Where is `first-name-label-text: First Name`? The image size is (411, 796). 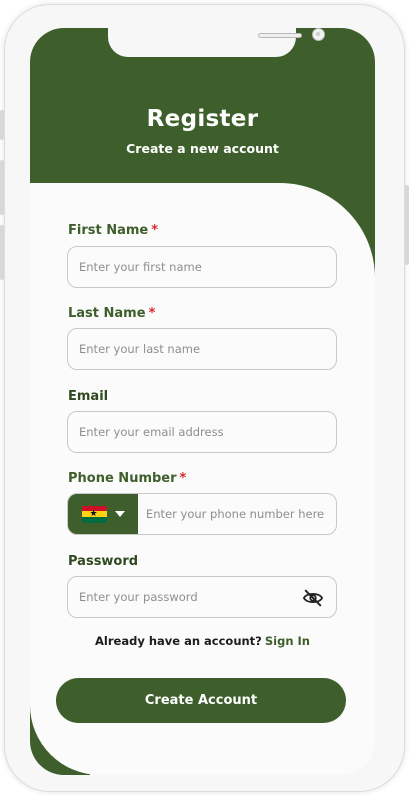
first-name-label-text: First Name is located at coordinates (108, 230).